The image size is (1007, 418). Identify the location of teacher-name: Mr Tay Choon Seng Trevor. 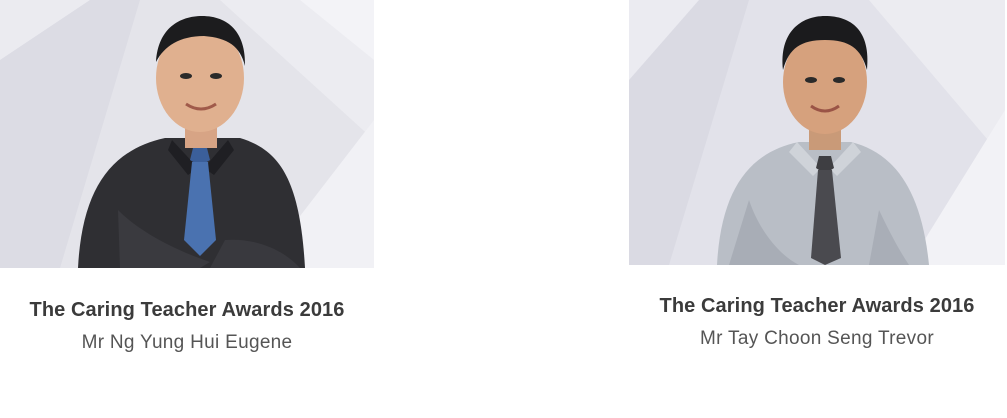
(817, 338).